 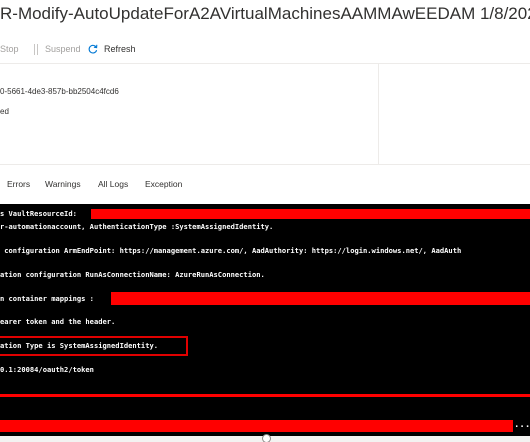 What do you see at coordinates (58, 321) in the screenshot?
I see `log-line: earer token and the header.` at bounding box center [58, 321].